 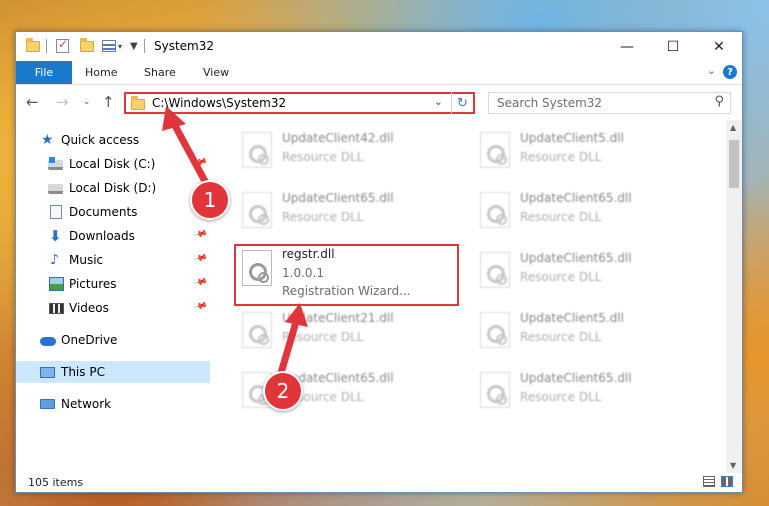 What do you see at coordinates (103, 212) in the screenshot?
I see `sidebar-item-label: Documents` at bounding box center [103, 212].